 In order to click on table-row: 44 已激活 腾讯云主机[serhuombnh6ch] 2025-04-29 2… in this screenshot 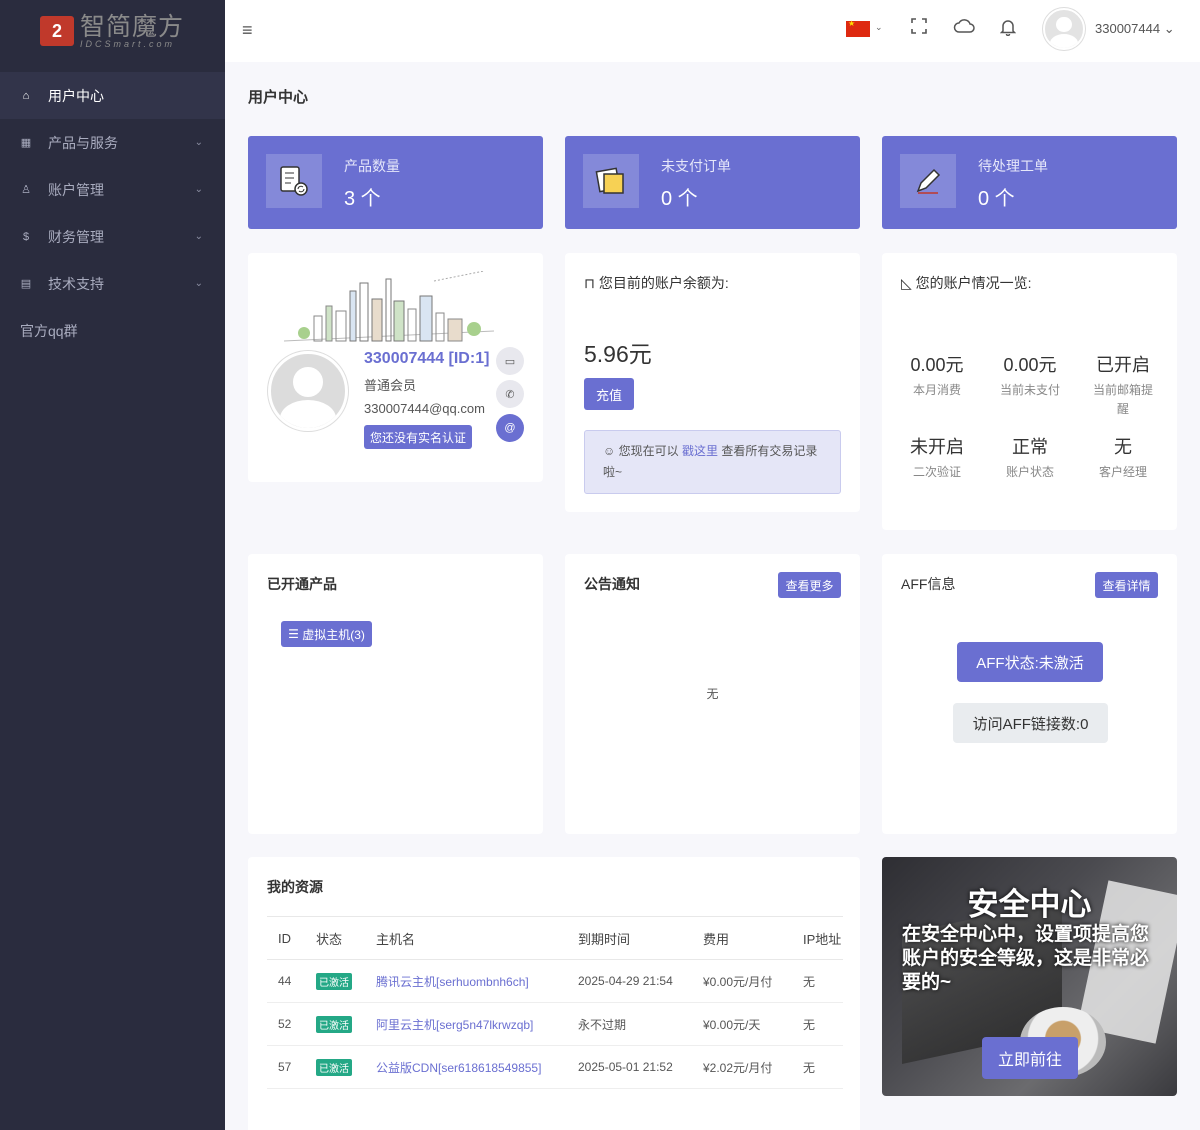, I will do `click(555, 981)`.